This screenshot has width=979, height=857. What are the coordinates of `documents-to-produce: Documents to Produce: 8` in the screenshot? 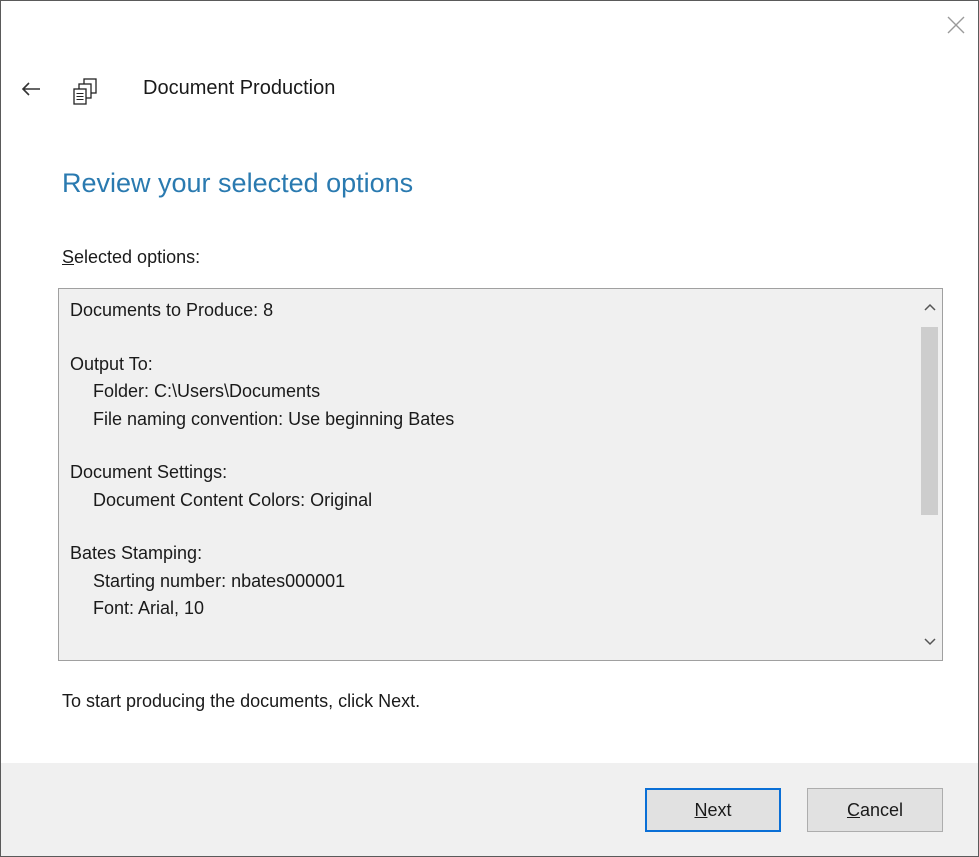 It's located at (172, 310).